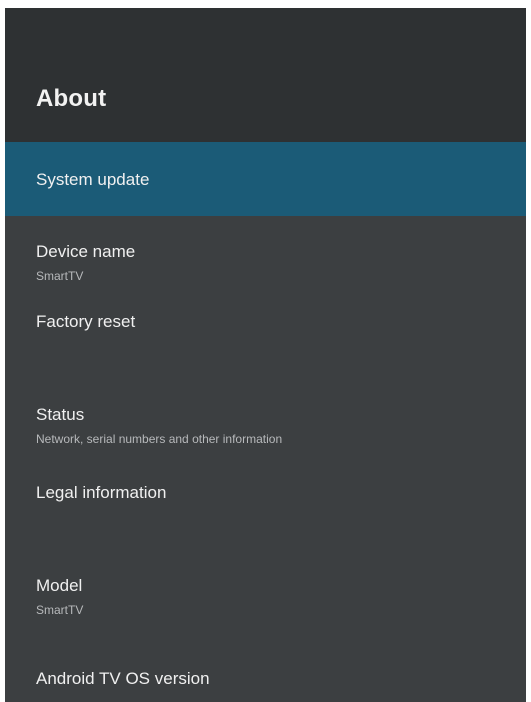 Image resolution: width=531 pixels, height=702 pixels. I want to click on menu-item-label: Factory reset, so click(86, 321).